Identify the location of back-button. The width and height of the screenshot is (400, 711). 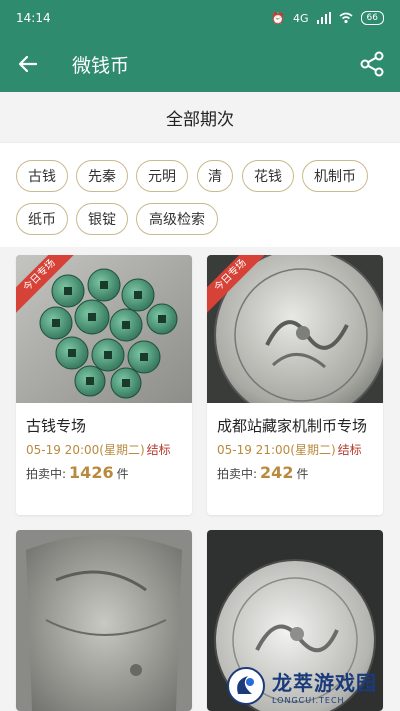
(28, 64).